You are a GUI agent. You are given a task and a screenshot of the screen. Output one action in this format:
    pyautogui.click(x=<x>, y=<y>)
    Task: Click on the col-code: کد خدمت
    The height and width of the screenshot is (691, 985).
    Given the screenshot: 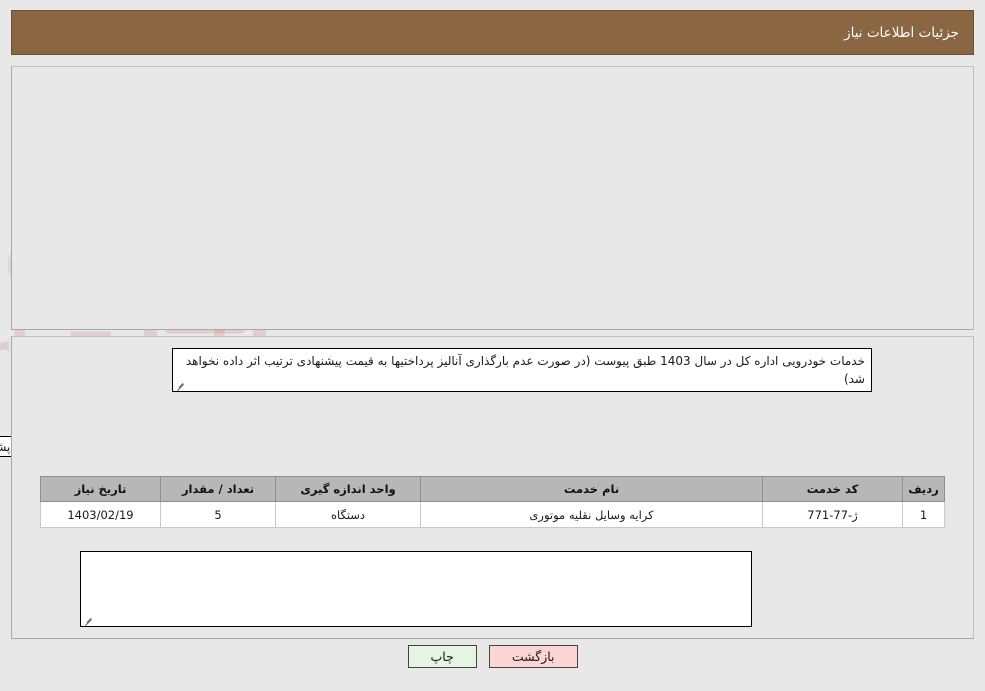 What is the action you would take?
    pyautogui.click(x=832, y=489)
    